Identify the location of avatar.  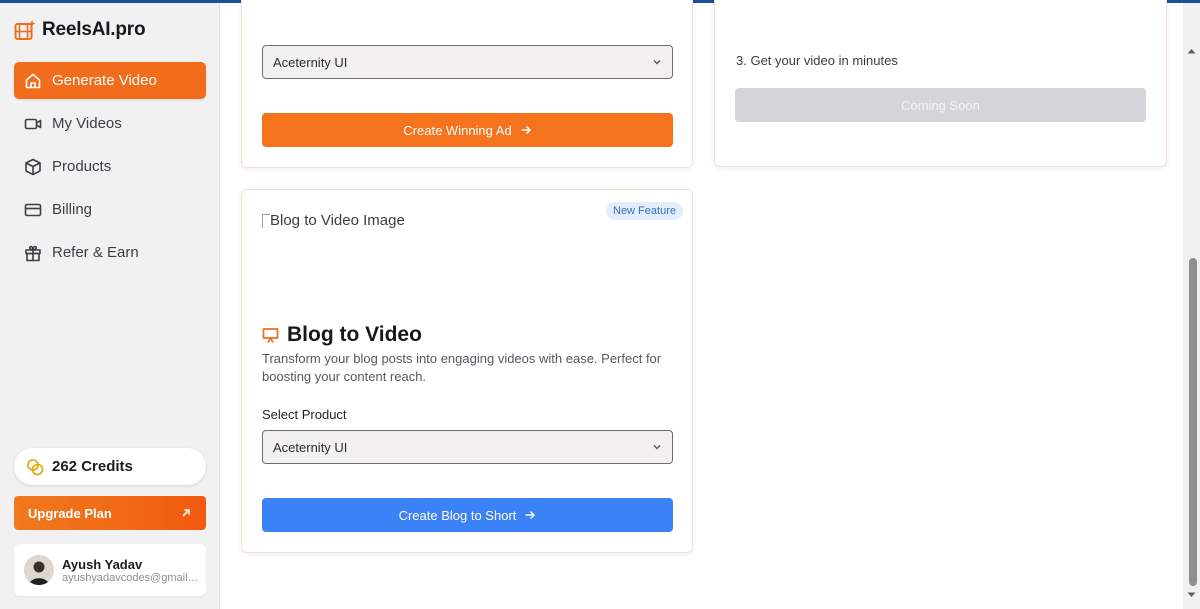
(39, 570).